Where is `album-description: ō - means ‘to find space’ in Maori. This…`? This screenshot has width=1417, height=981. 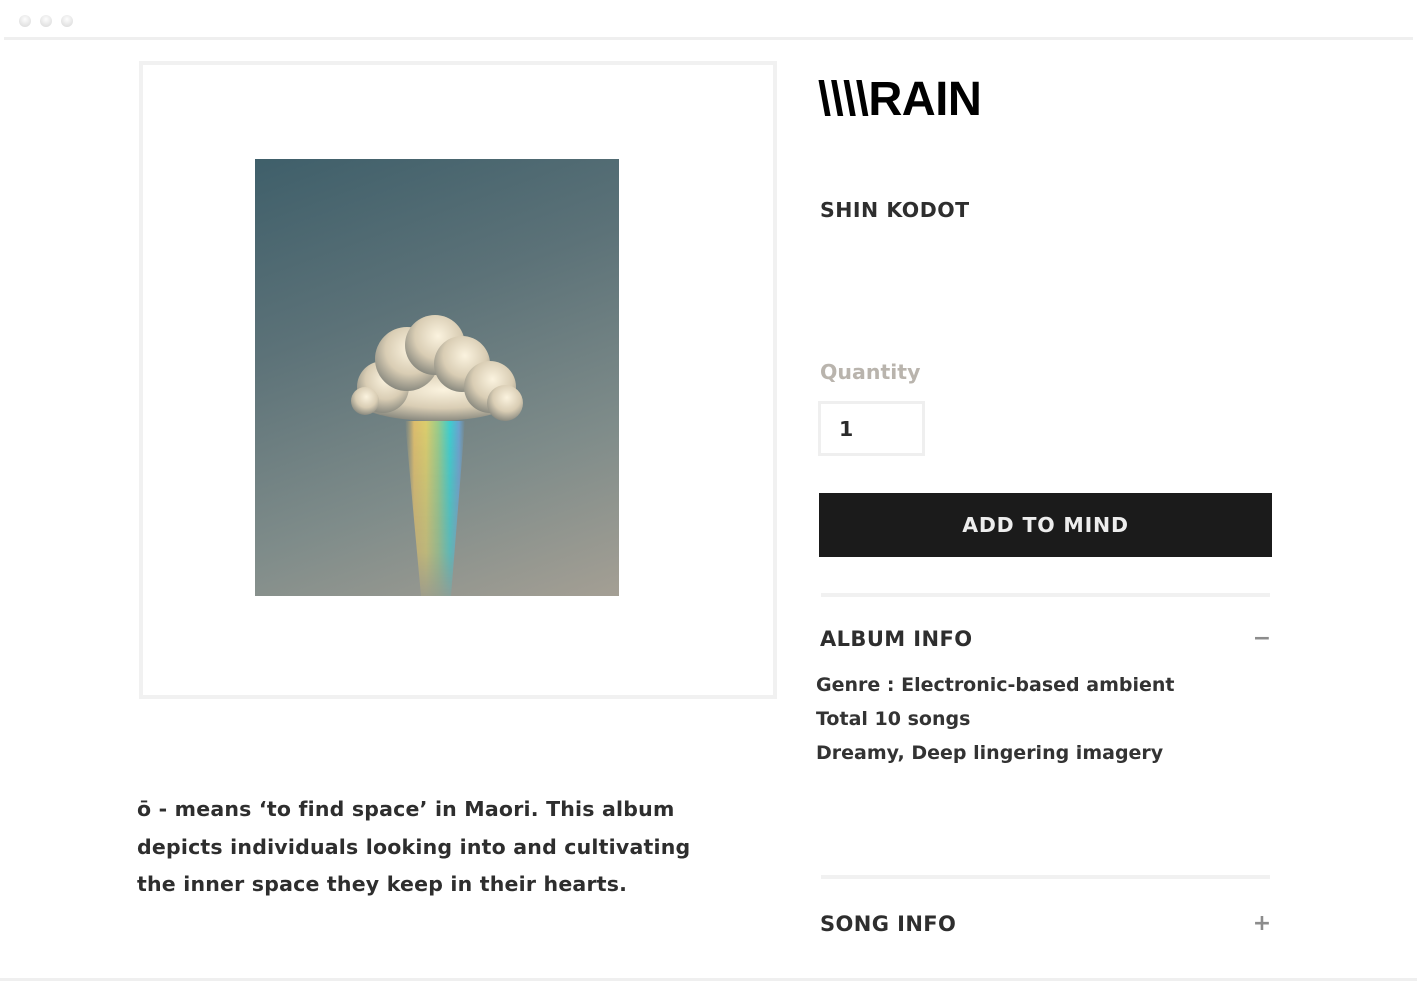
album-description: ō - means ‘to find space’ in Maori. This… is located at coordinates (437, 847).